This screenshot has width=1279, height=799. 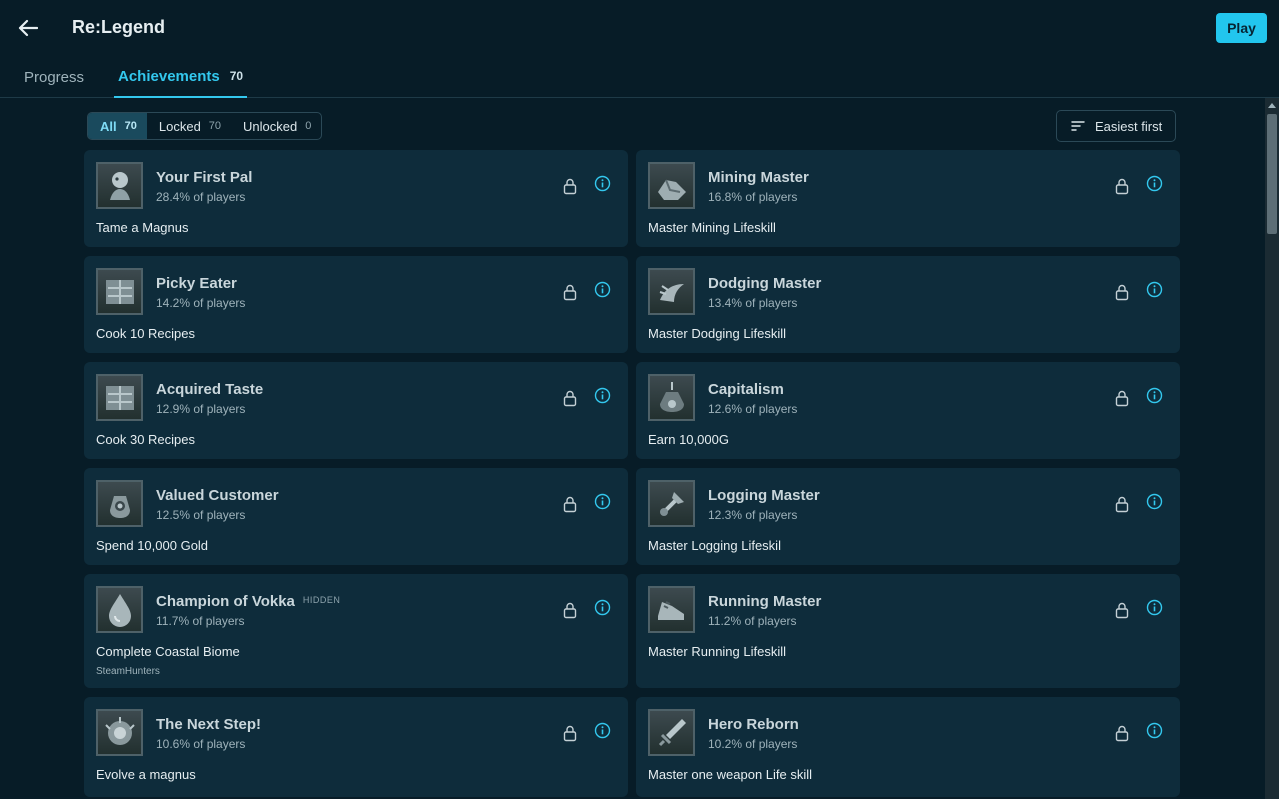 I want to click on filter-unlocked-count: 0, so click(x=308, y=126).